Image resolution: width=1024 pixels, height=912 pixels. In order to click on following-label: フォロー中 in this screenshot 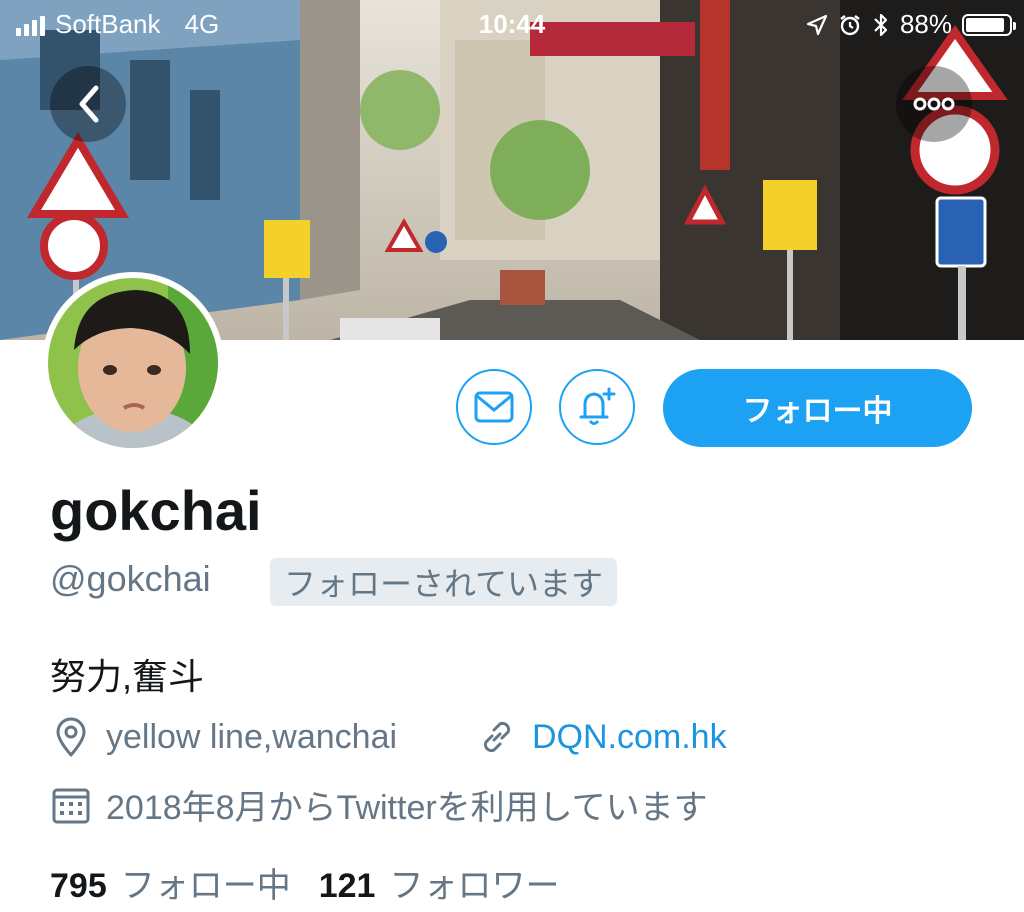, I will do `click(206, 882)`.